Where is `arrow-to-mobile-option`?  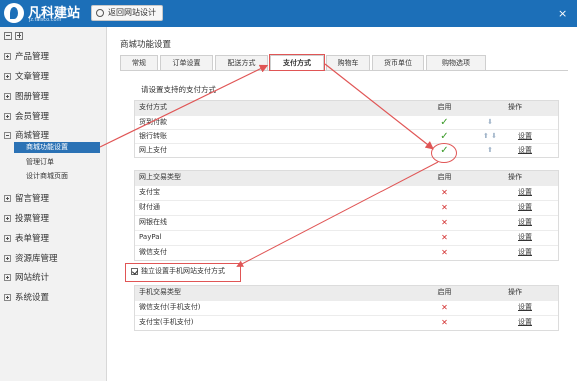 arrow-to-mobile-option is located at coordinates (337, 214).